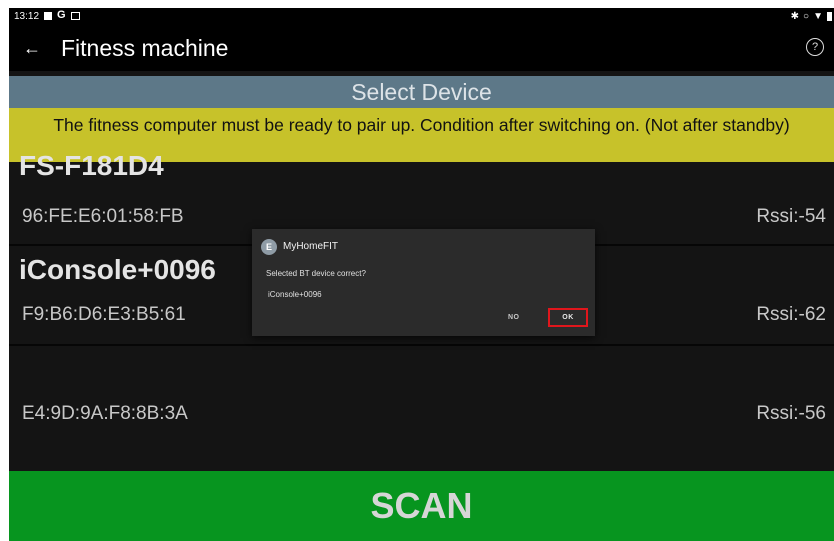 The width and height of the screenshot is (834, 541). What do you see at coordinates (104, 314) in the screenshot?
I see `device-mac: F9:B6:D6:E3:B5:61` at bounding box center [104, 314].